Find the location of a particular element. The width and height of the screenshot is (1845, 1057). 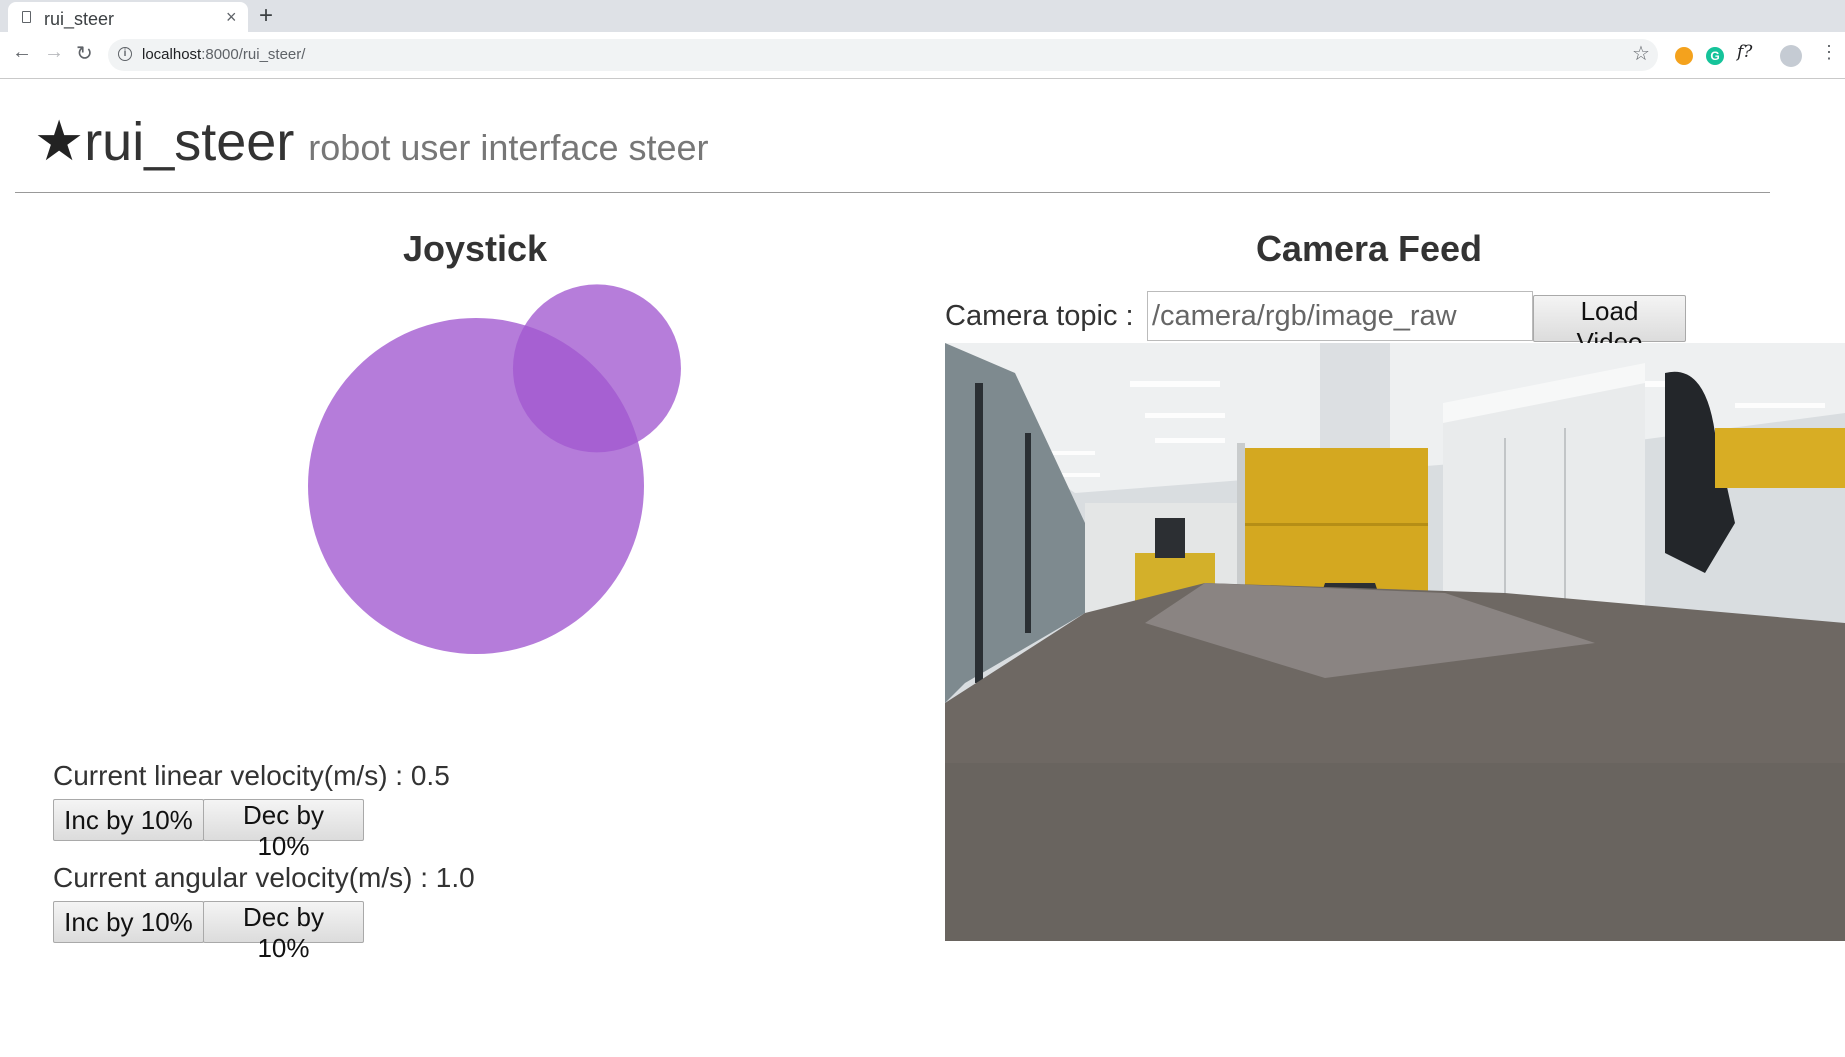

profile-avatar is located at coordinates (1791, 56).